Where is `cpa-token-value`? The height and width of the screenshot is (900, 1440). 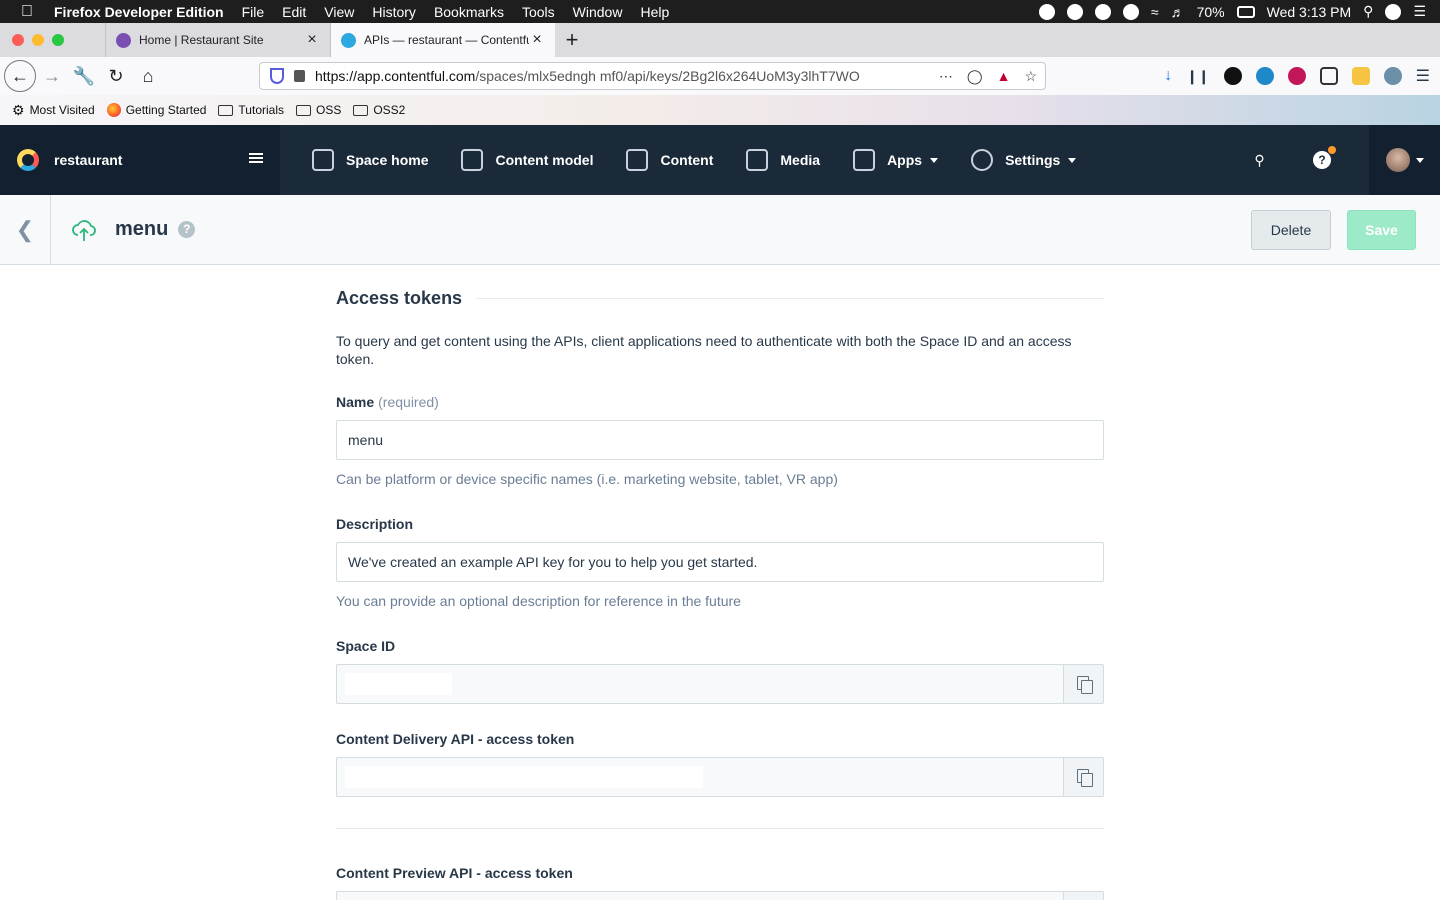
cpa-token-value is located at coordinates (700, 896).